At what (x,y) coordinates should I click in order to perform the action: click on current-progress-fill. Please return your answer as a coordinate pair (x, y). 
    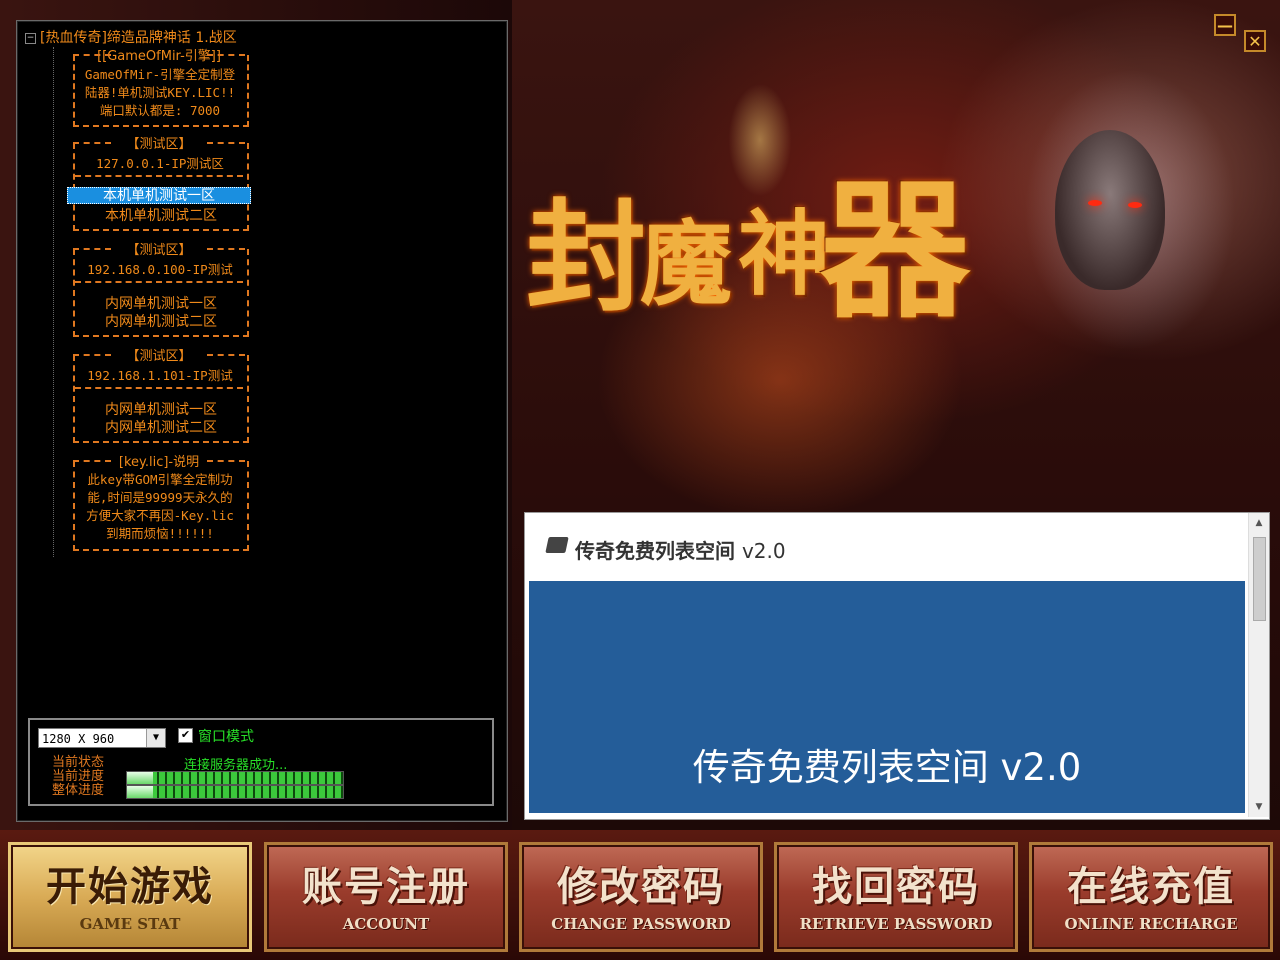
    Looking at the image, I should click on (140, 778).